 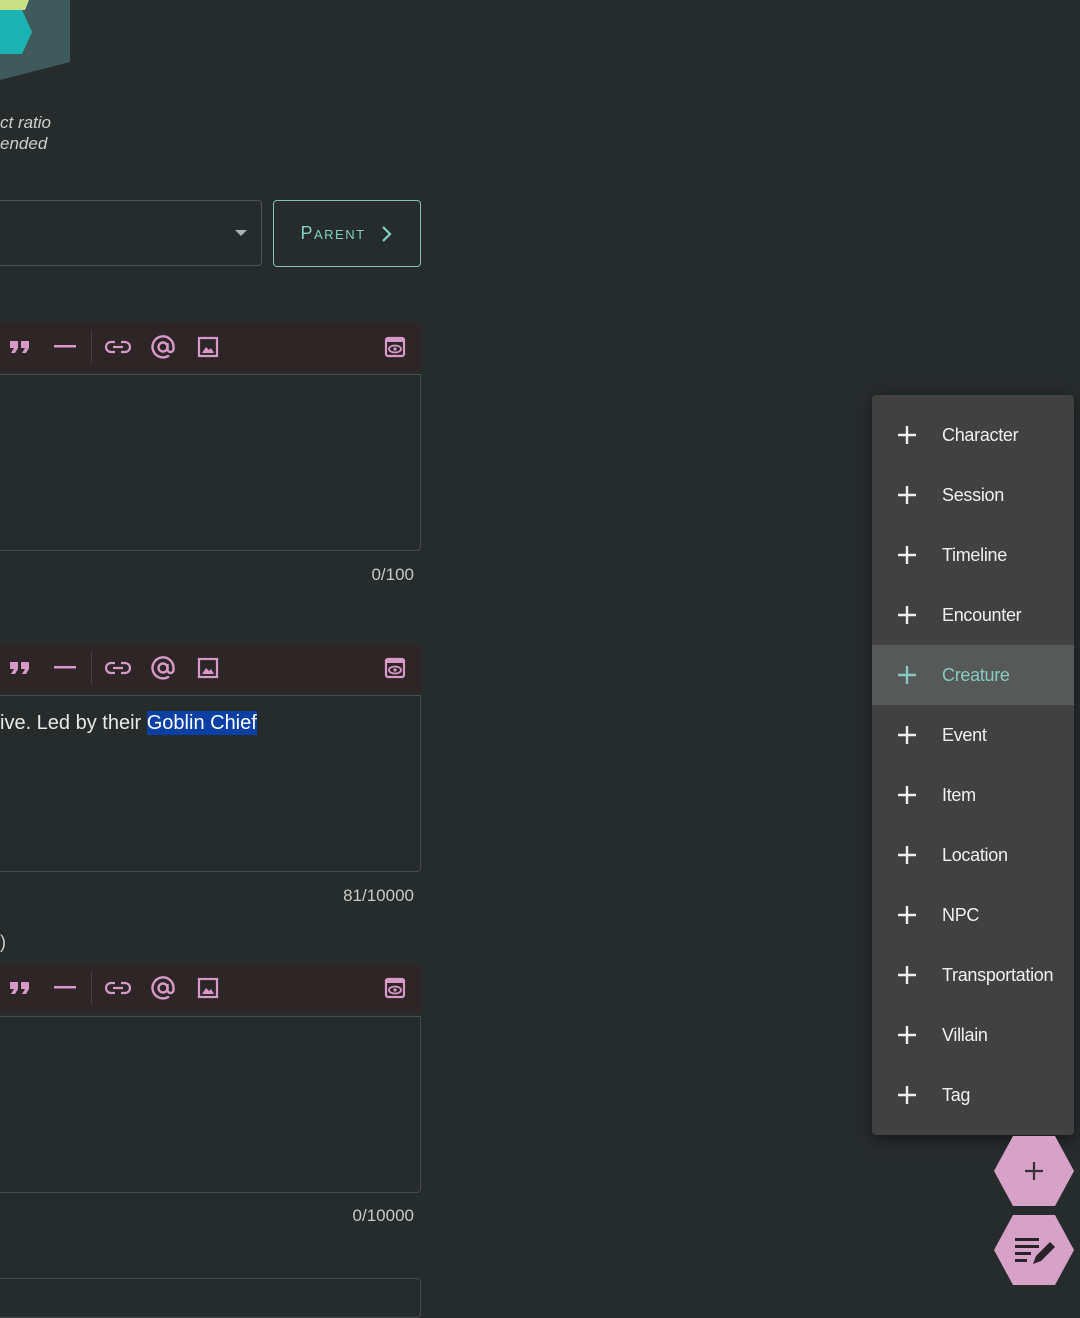 I want to click on add-fab-button, so click(x=1034, y=1173).